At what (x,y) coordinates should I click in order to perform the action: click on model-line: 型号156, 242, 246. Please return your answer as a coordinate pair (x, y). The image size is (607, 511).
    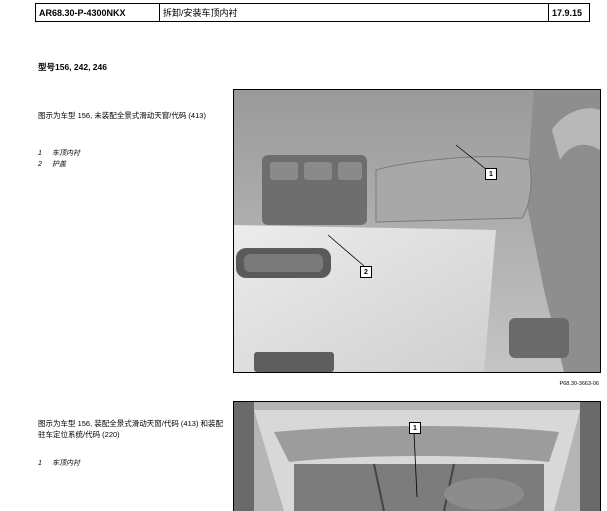
    Looking at the image, I should click on (72, 67).